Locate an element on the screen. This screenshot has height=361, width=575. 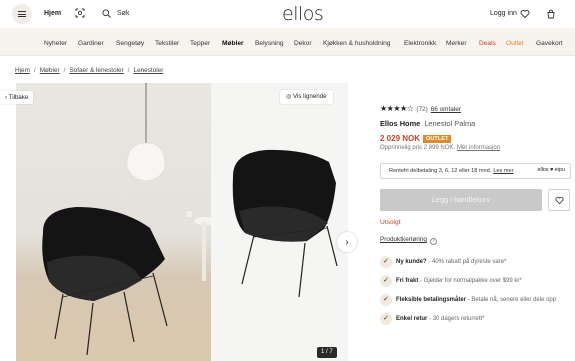
top-header: Hjem Søk ellos Logg inn is located at coordinates (287, 14).